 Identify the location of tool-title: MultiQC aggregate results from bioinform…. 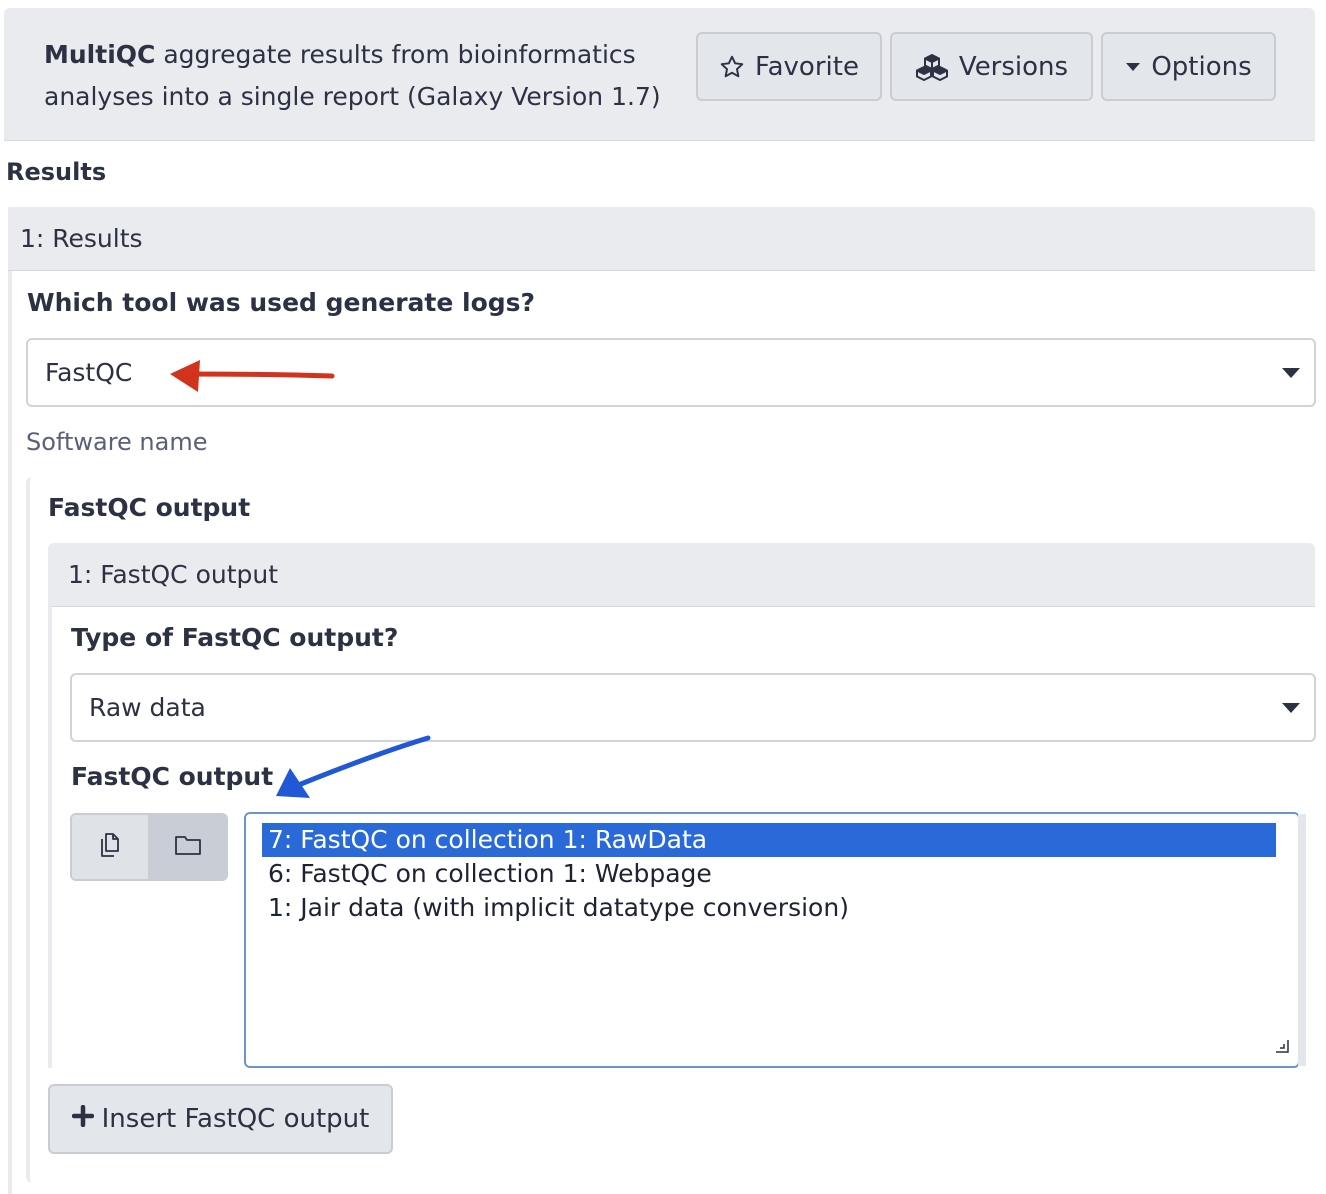
(364, 76).